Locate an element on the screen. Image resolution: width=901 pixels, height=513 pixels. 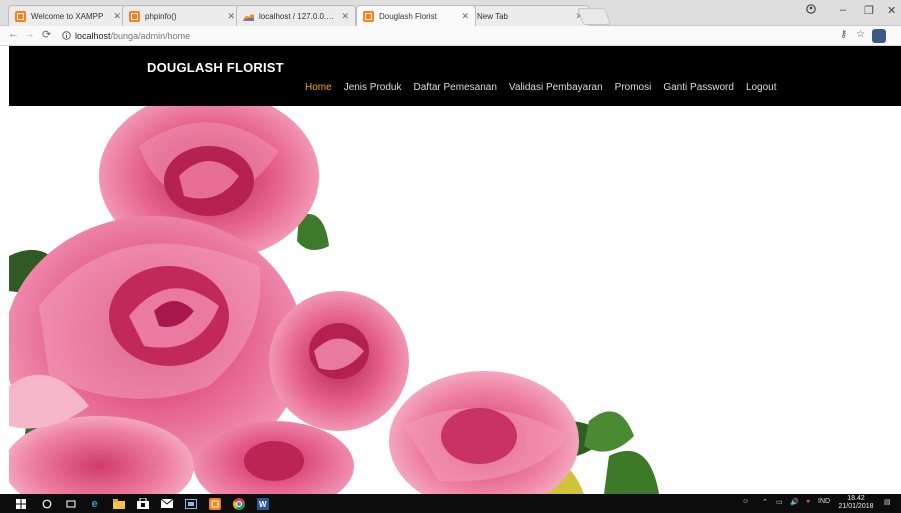
url-host: localhost is located at coordinates (93, 35).